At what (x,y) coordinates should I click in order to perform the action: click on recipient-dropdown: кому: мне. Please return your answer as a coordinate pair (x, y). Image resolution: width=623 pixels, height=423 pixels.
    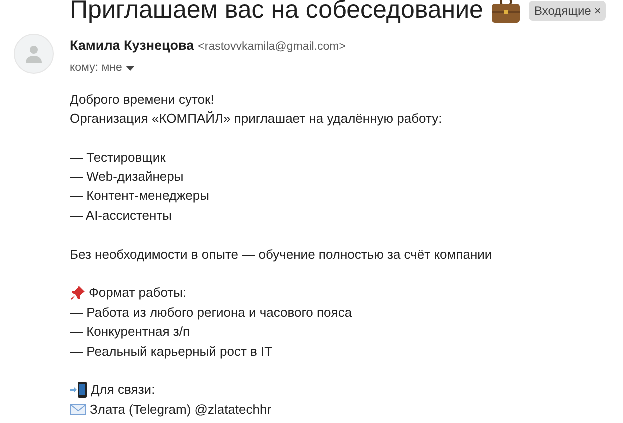
    Looking at the image, I should click on (103, 69).